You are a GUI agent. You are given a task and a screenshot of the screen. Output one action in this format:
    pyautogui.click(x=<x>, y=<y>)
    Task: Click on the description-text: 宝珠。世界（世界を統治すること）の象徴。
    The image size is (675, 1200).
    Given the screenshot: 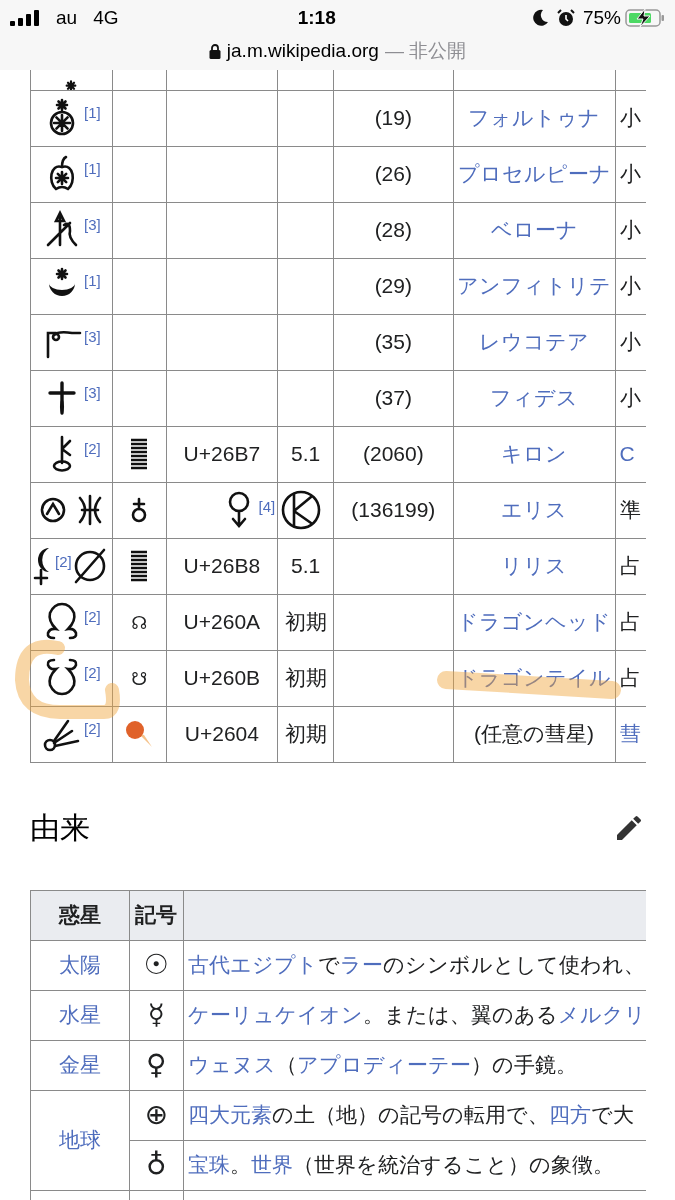 What is the action you would take?
    pyautogui.click(x=401, y=1165)
    